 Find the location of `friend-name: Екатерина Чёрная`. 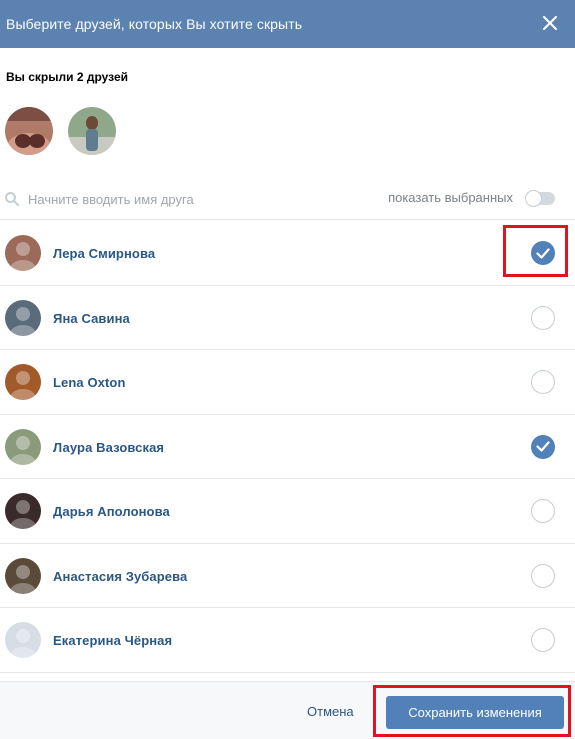

friend-name: Екатерина Чёрная is located at coordinates (113, 640).